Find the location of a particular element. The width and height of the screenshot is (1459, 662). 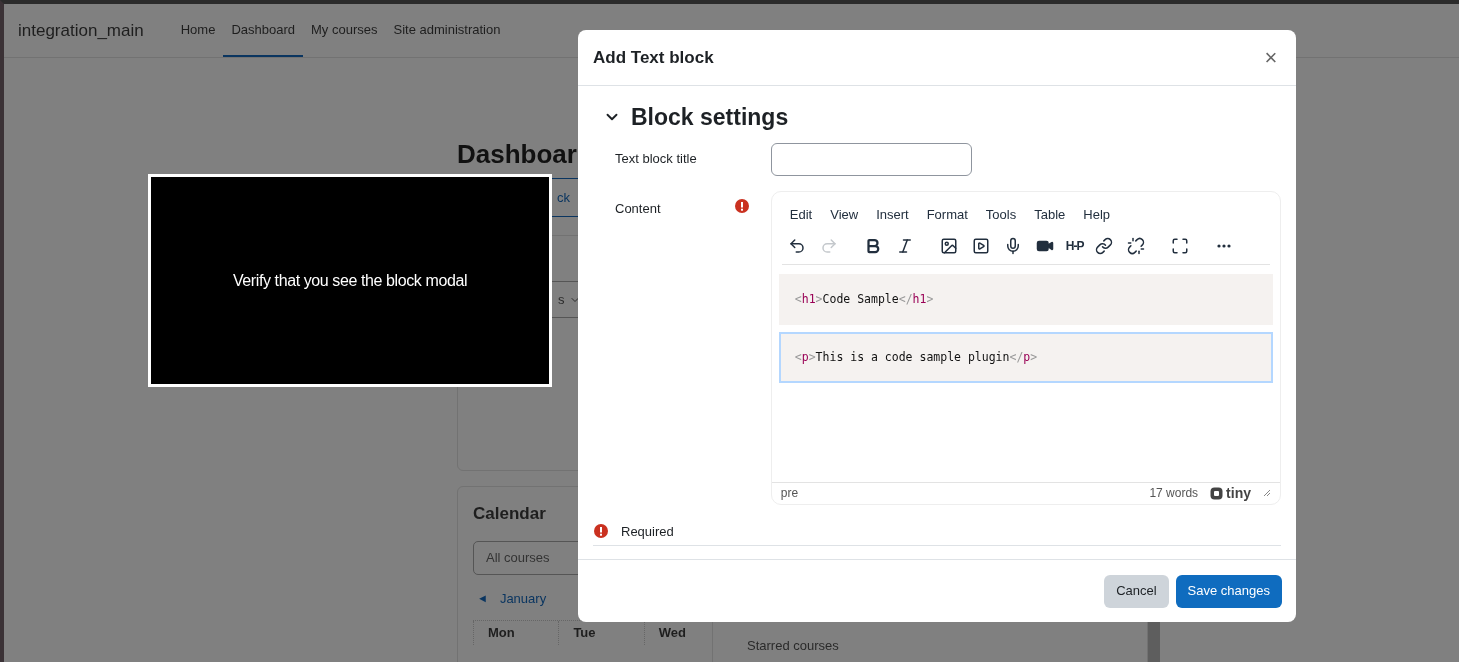

resize-handle-icon is located at coordinates (1267, 493).